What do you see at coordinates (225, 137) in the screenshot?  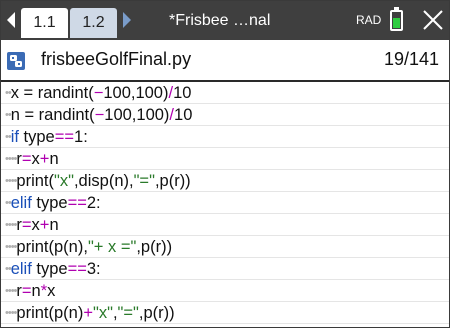 I see `code-line: ••if type==1:` at bounding box center [225, 137].